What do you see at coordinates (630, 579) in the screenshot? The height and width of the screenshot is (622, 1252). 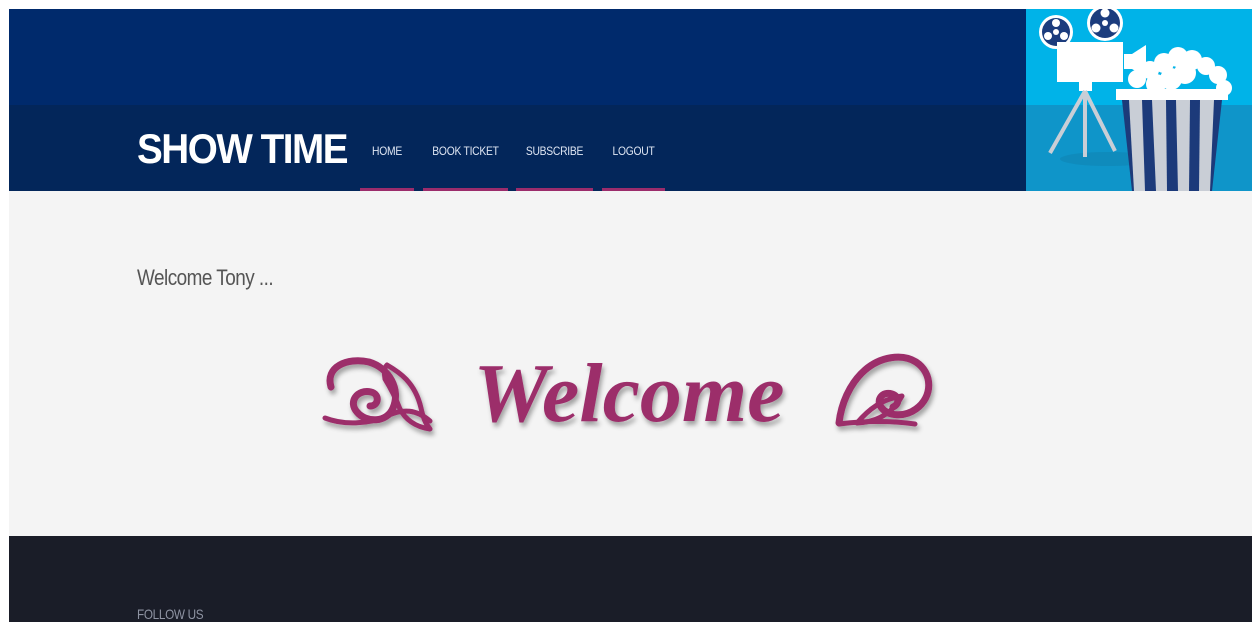 I see `site-footer: FOLLOW US` at bounding box center [630, 579].